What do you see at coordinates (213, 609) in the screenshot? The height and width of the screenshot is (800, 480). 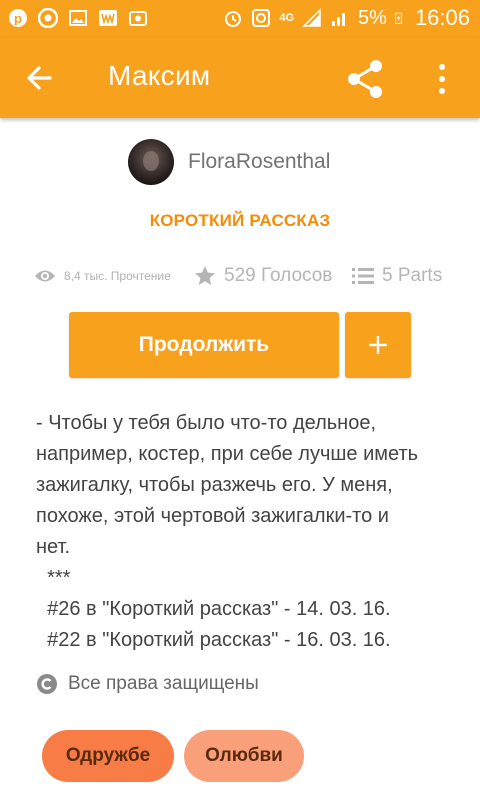 I see `description-line: #26 в "Короткий рассказ" - 14. 03. 16.` at bounding box center [213, 609].